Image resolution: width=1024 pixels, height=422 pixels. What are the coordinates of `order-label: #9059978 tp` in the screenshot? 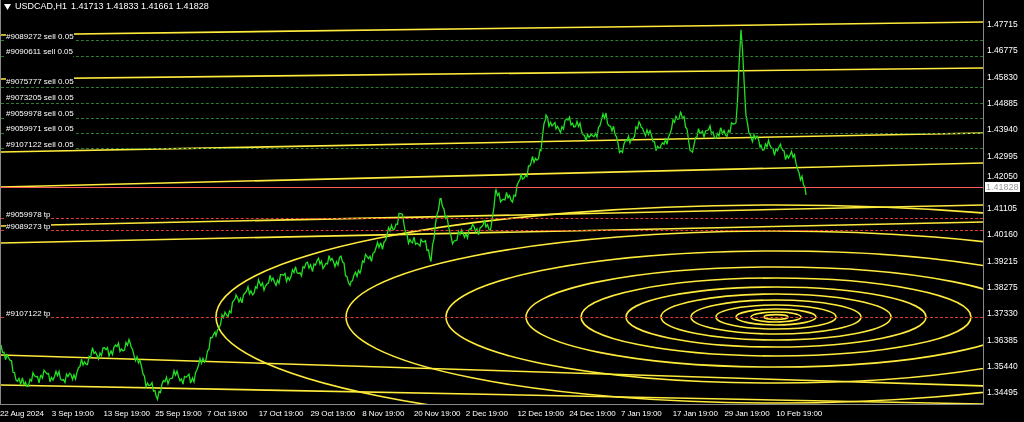 It's located at (28, 215).